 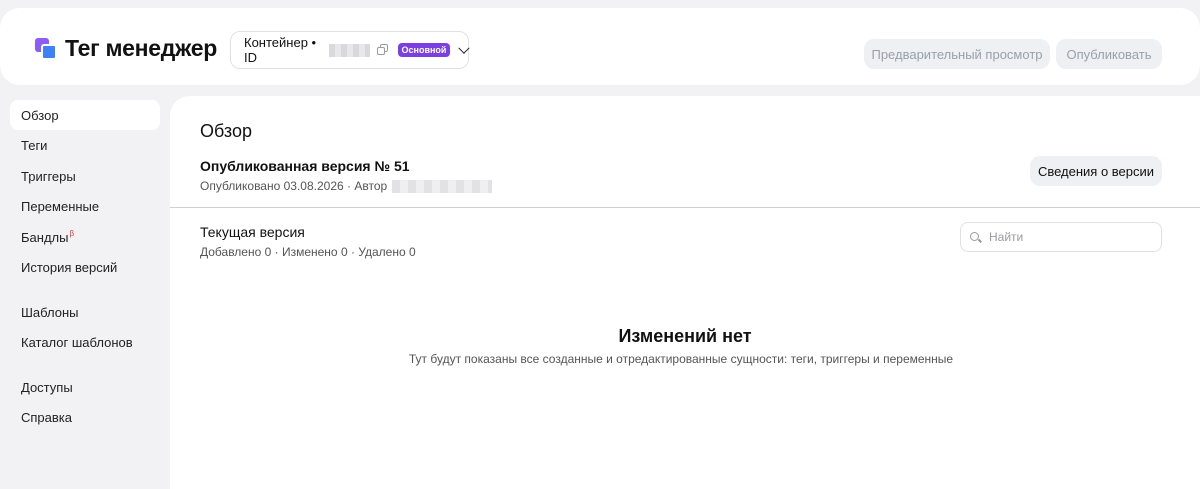 I want to click on current-version-title: Текущая версия, so click(x=252, y=232).